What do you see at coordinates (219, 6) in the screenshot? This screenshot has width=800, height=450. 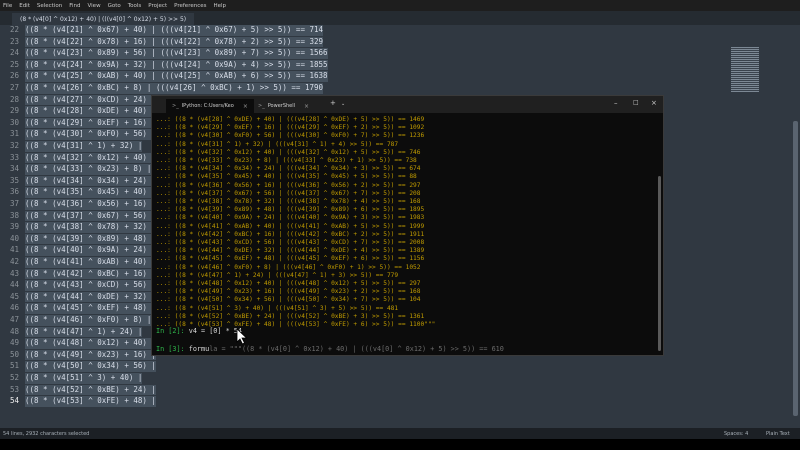 I see `menu-item-help: Help` at bounding box center [219, 6].